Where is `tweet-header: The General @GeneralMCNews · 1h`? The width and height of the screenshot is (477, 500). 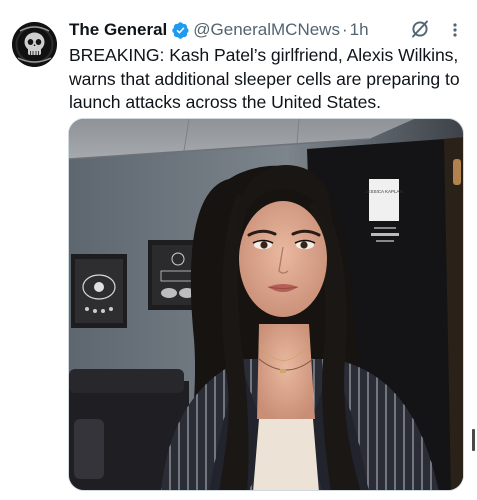 tweet-header: The General @GeneralMCNews · 1h is located at coordinates (267, 30).